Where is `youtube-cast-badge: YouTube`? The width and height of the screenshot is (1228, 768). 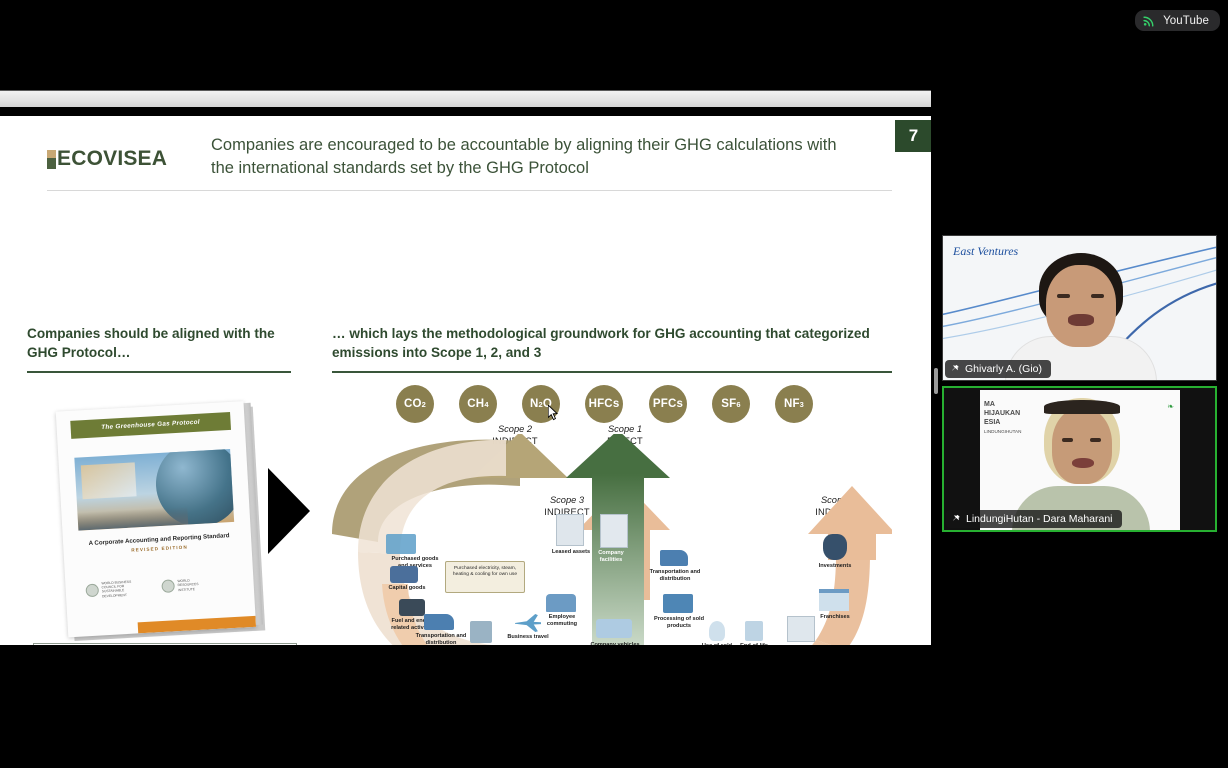 youtube-cast-badge: YouTube is located at coordinates (1177, 20).